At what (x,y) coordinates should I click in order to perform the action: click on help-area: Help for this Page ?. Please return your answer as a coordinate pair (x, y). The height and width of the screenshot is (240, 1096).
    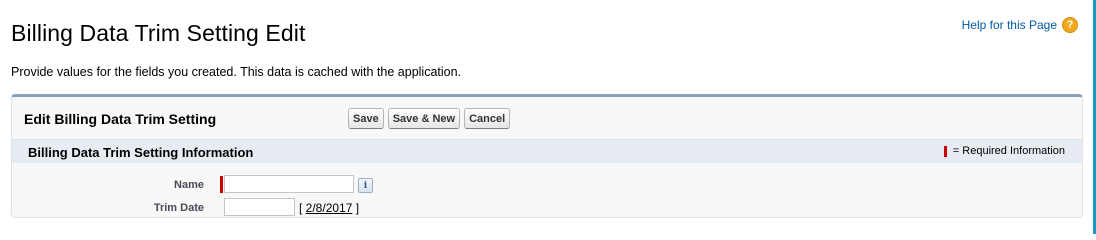
    Looking at the image, I should click on (1020, 25).